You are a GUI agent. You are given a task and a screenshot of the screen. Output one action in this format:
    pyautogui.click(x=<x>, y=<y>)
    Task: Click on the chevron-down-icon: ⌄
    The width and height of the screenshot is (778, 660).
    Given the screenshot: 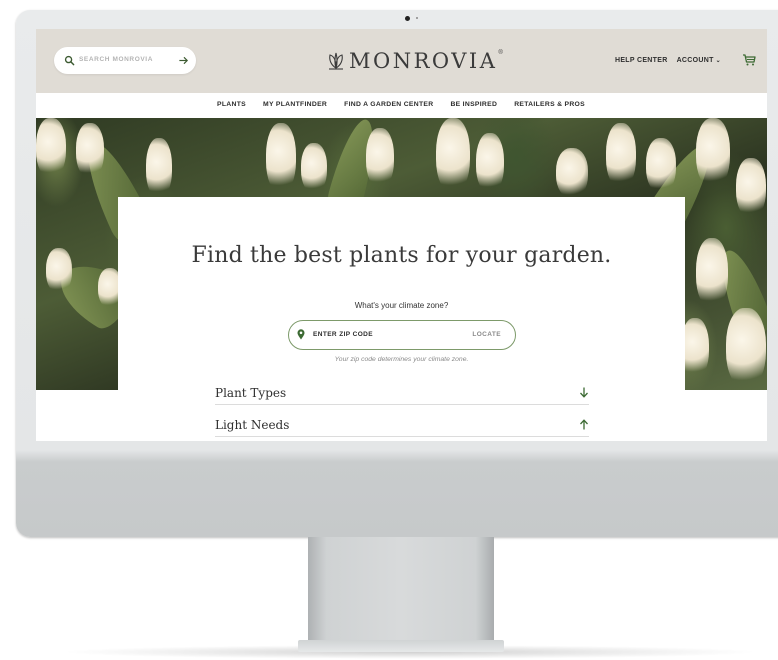 What is the action you would take?
    pyautogui.click(x=718, y=61)
    